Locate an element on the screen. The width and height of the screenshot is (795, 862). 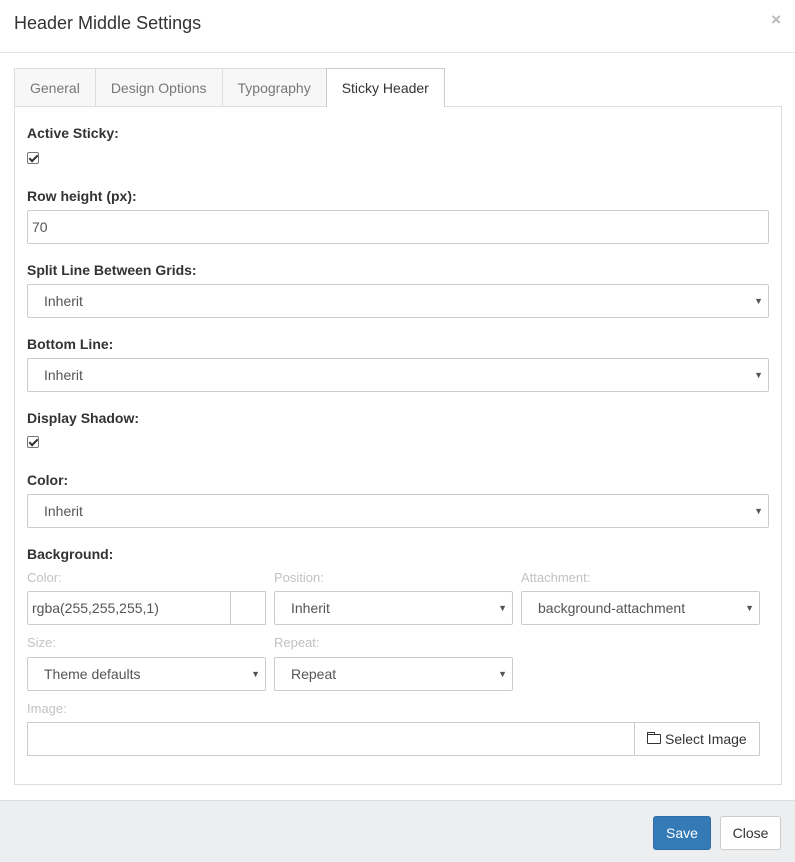
bg-image-input is located at coordinates (331, 739).